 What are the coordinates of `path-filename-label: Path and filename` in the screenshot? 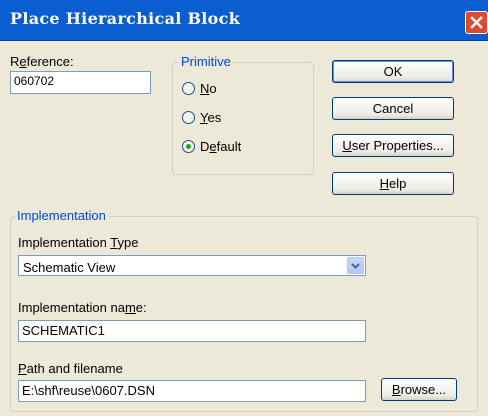 It's located at (70, 368).